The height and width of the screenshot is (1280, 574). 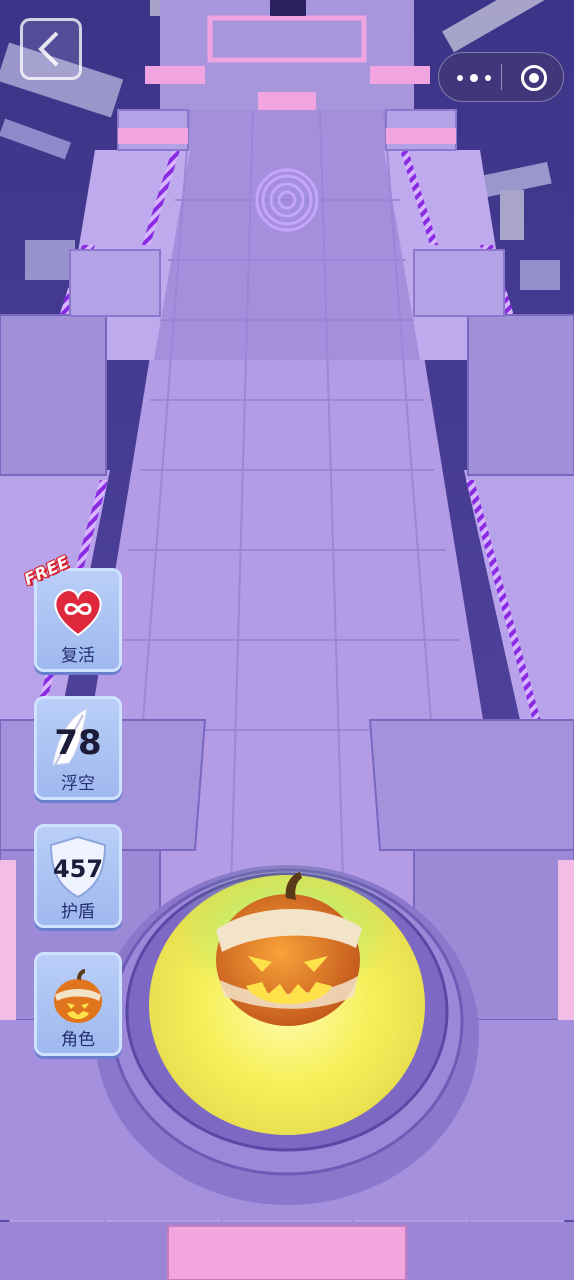 I want to click on character-button: 角色, so click(x=78, y=1004).